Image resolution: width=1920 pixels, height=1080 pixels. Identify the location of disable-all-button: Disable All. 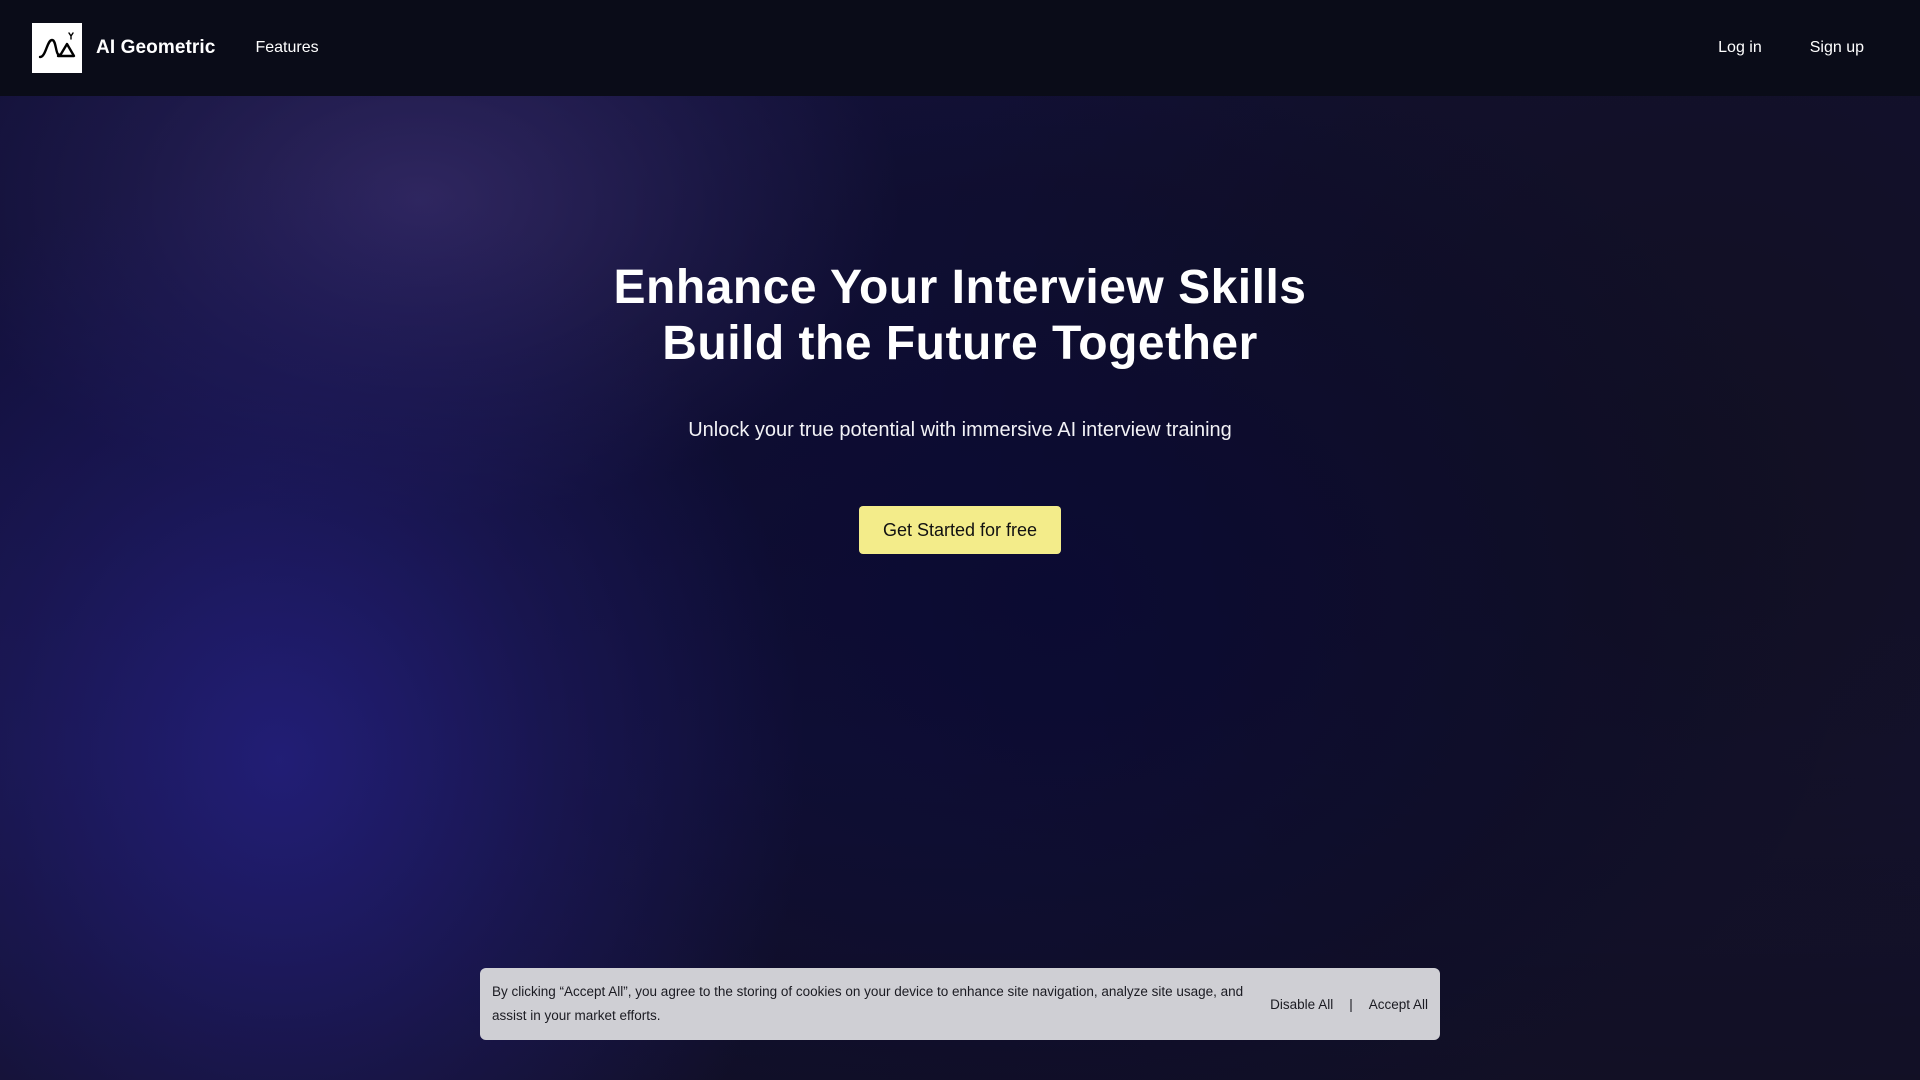
(1301, 1004).